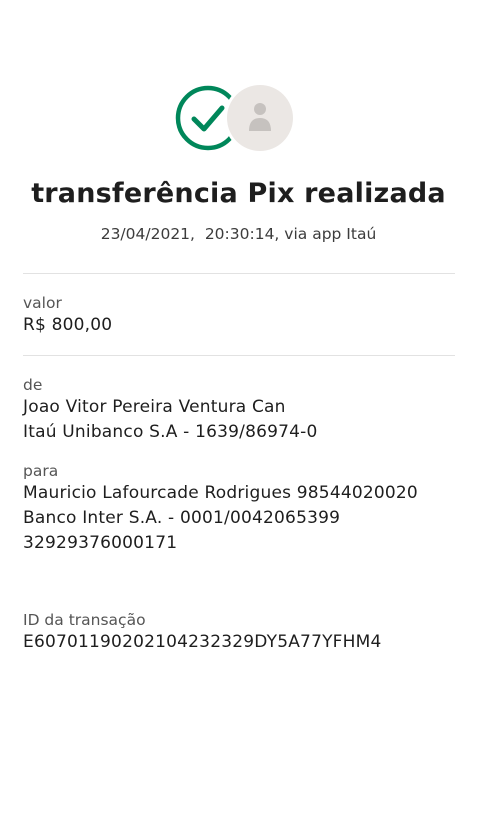 The width and height of the screenshot is (477, 824). What do you see at coordinates (42, 303) in the screenshot?
I see `amount-label: valor` at bounding box center [42, 303].